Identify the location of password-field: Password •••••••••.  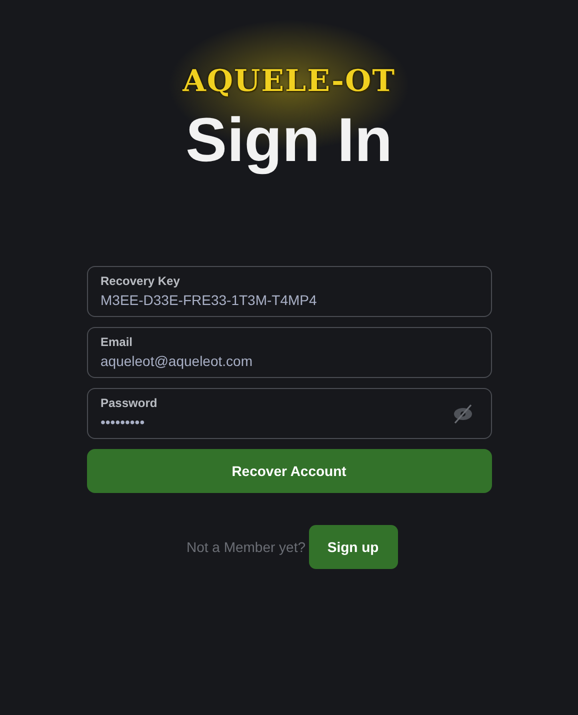
(289, 413).